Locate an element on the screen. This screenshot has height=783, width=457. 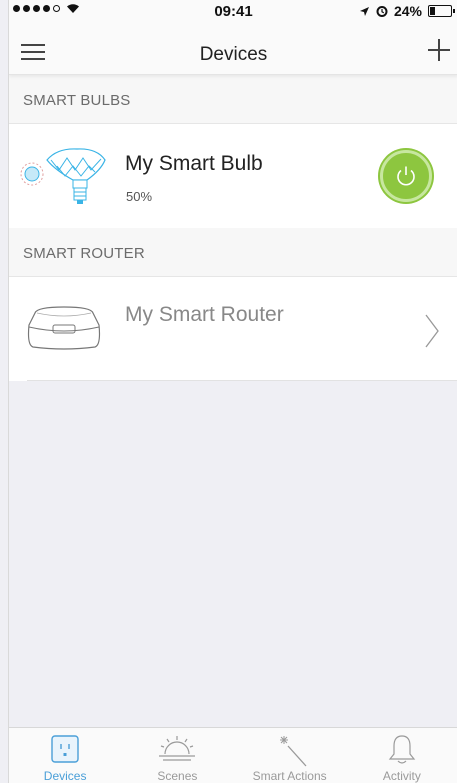
page-title: Devices is located at coordinates (233, 54).